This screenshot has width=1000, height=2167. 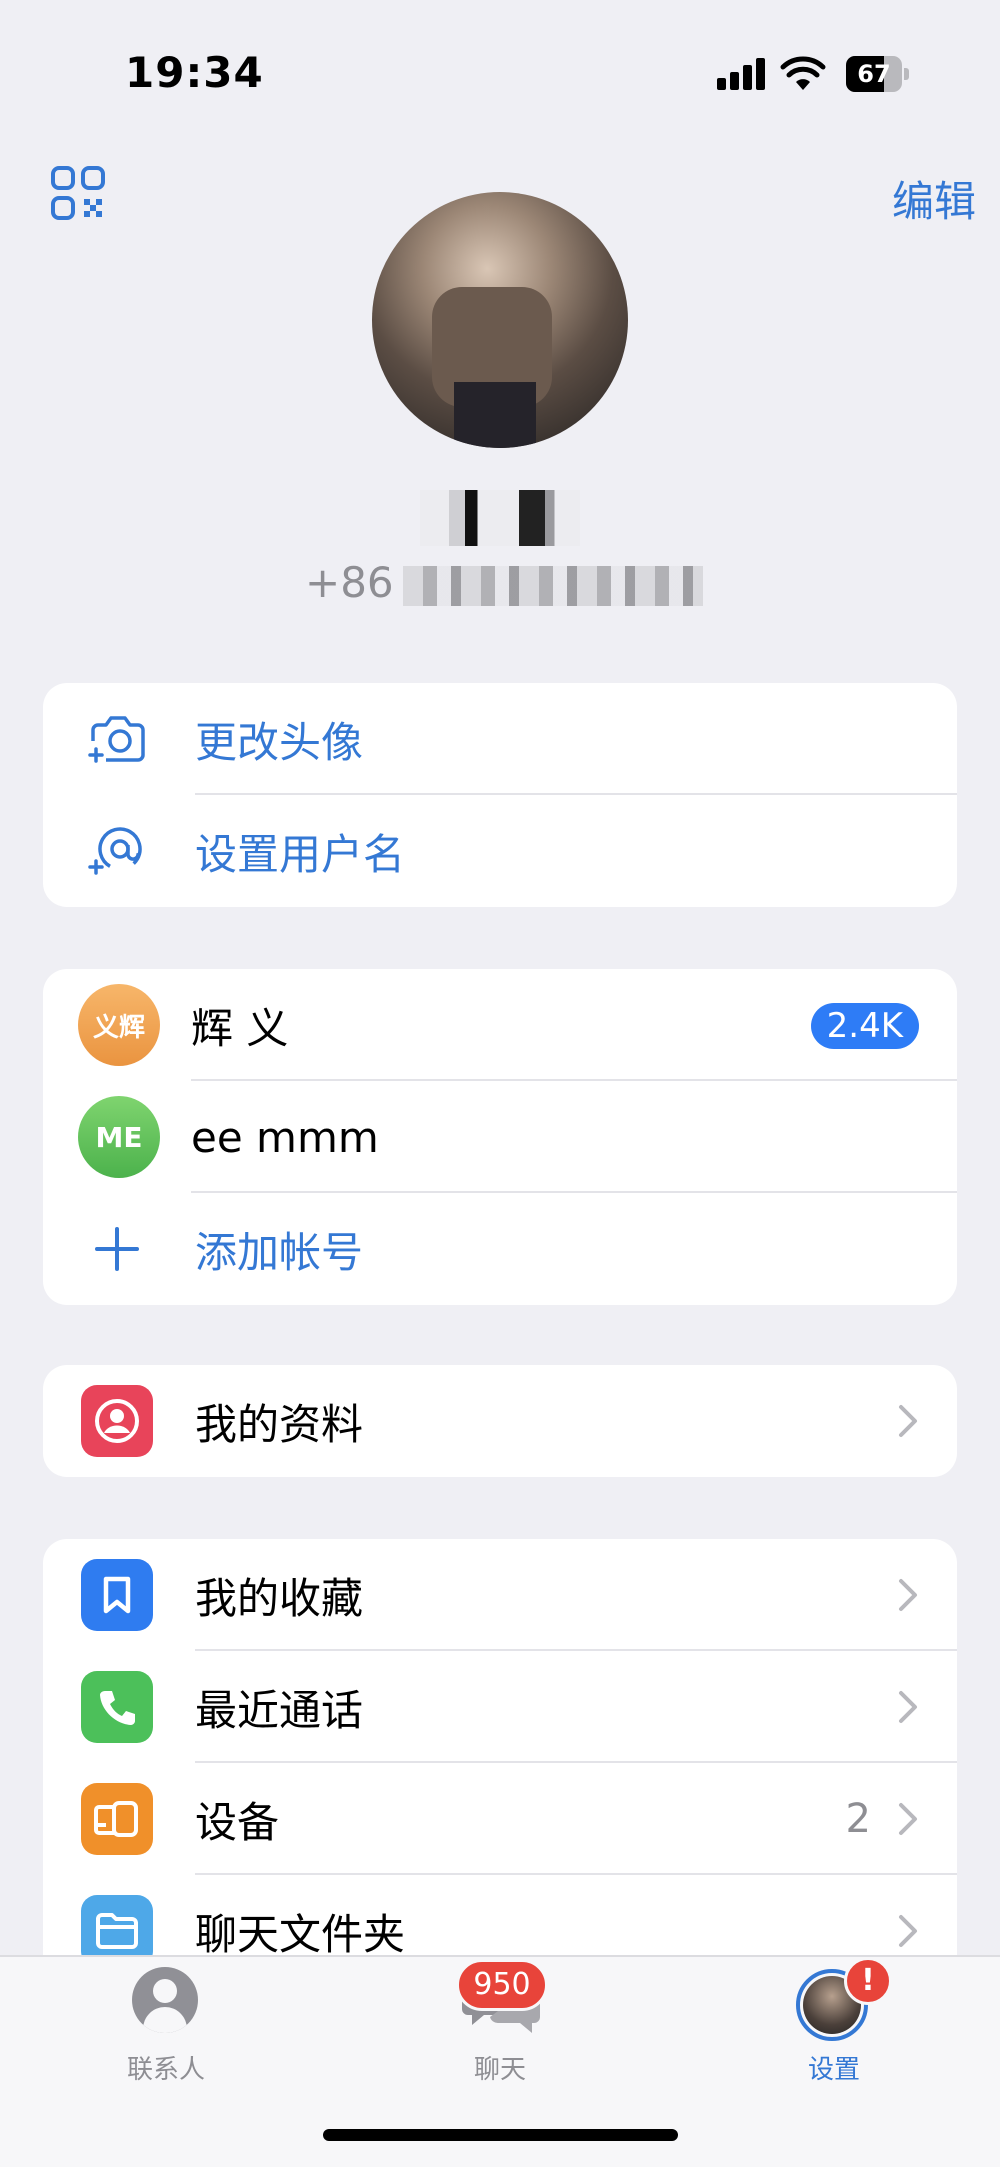 What do you see at coordinates (500, 2135) in the screenshot?
I see `home-indicator` at bounding box center [500, 2135].